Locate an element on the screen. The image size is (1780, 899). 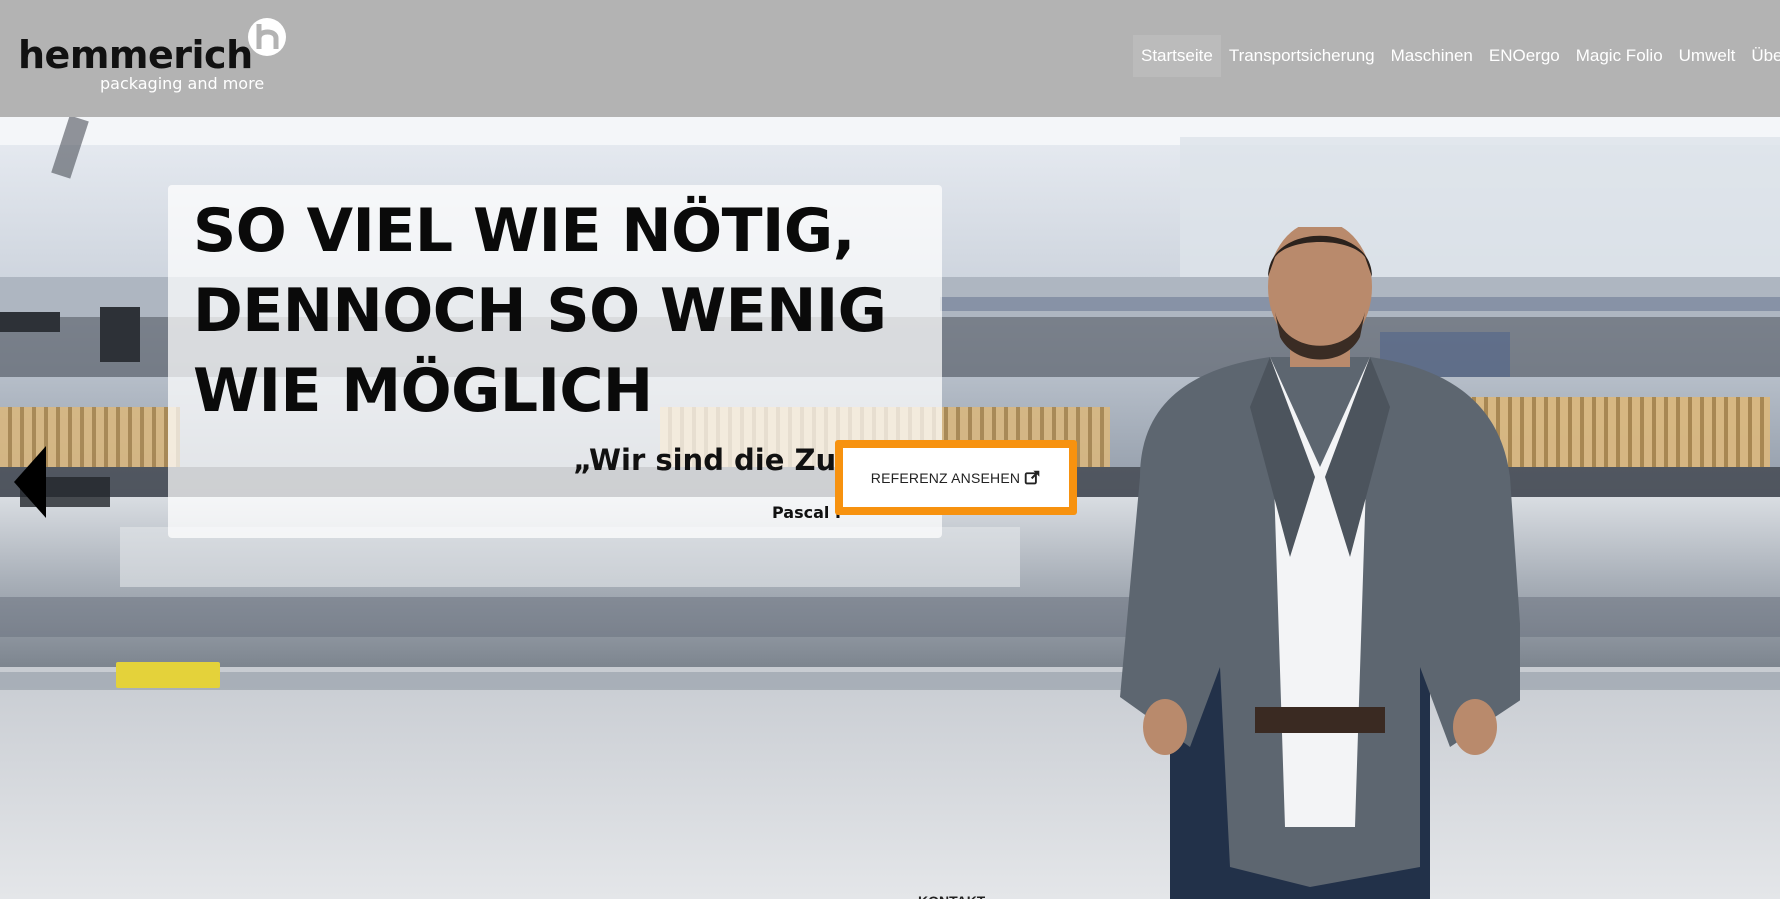
headline-line-3: WIE MÖGLICH is located at coordinates (423, 391).